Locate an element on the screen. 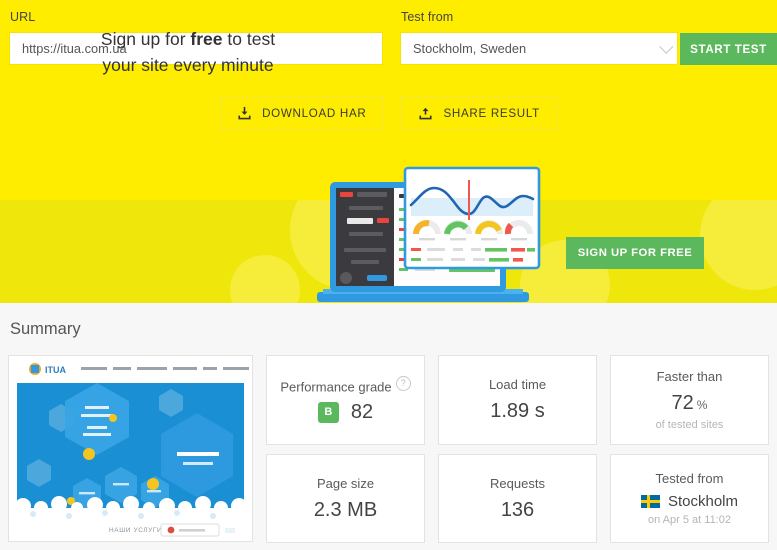 The image size is (777, 550). card-tested-from: Tested from Stockholm on Apr 5 at 11:02 is located at coordinates (689, 498).